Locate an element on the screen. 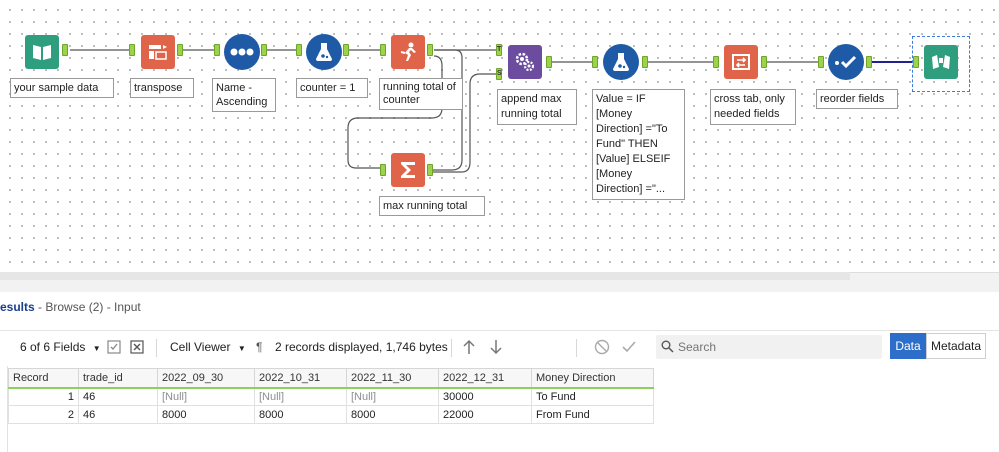 The height and width of the screenshot is (452, 999). tool-label: running total of counter is located at coordinates (421, 94).